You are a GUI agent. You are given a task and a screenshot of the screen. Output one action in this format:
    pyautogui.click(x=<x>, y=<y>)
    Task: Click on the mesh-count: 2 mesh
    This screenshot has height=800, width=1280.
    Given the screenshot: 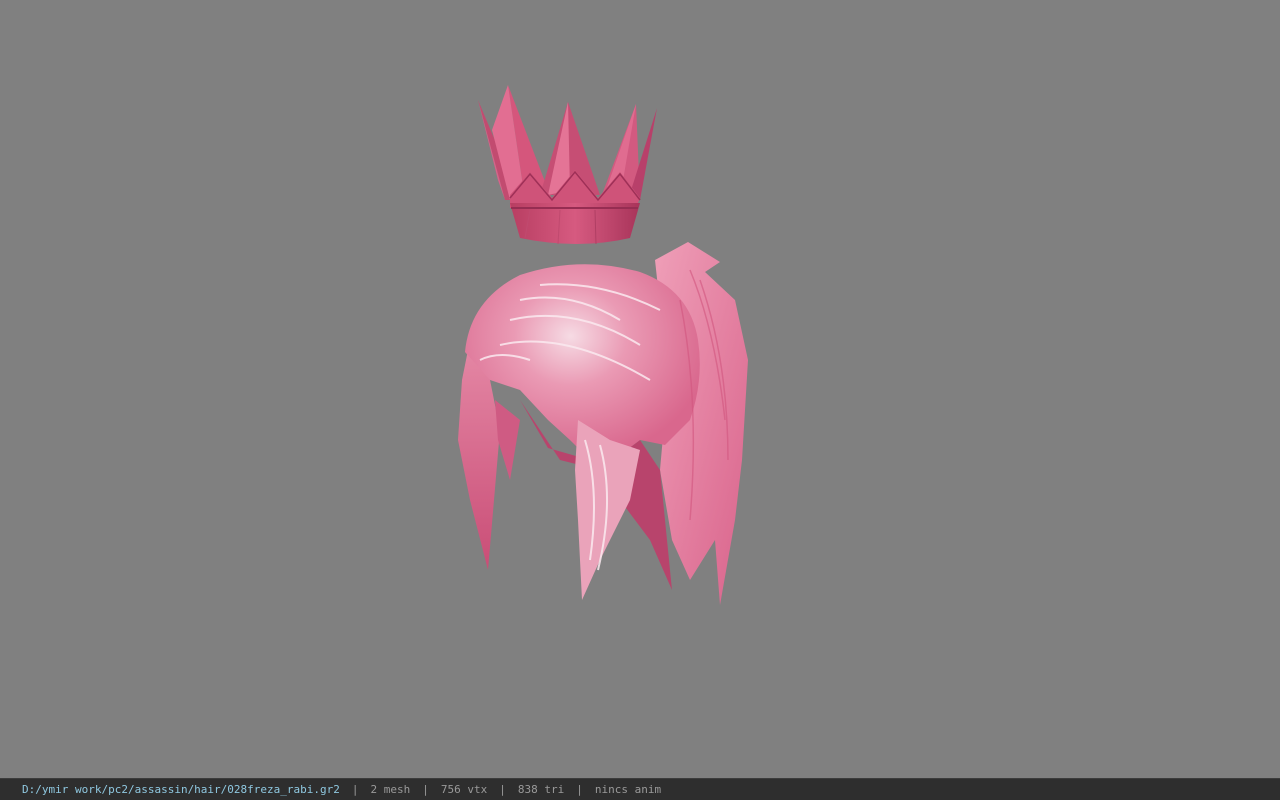 What is the action you would take?
    pyautogui.click(x=390, y=789)
    